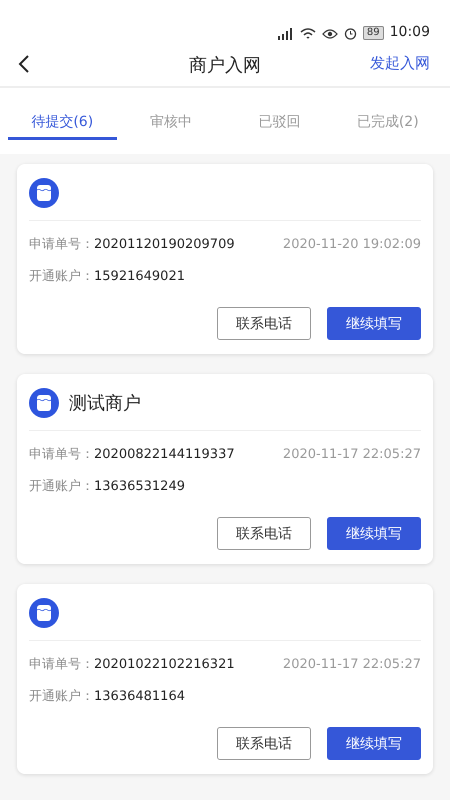  I want to click on order-number: 20201022102216321, so click(164, 664).